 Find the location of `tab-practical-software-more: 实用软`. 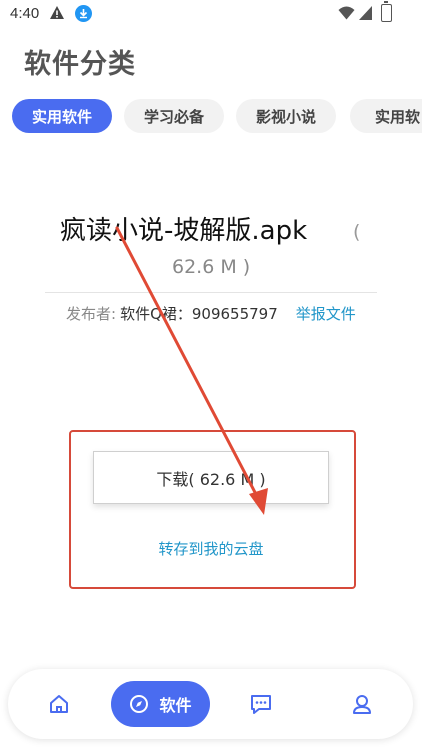

tab-practical-software-more: 实用软 is located at coordinates (386, 116).